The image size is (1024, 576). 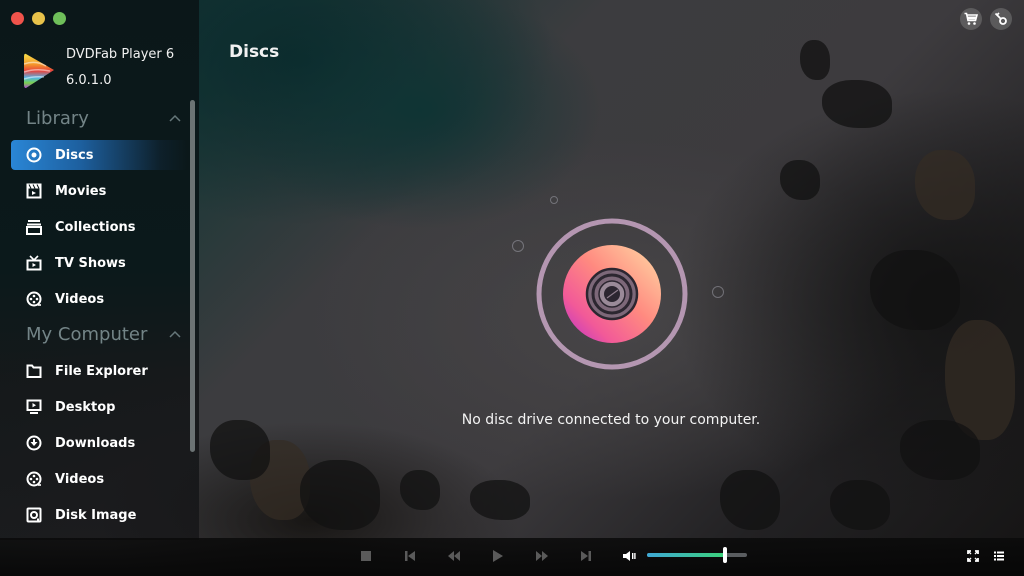 I want to click on skip-previous-button, so click(x=410, y=556).